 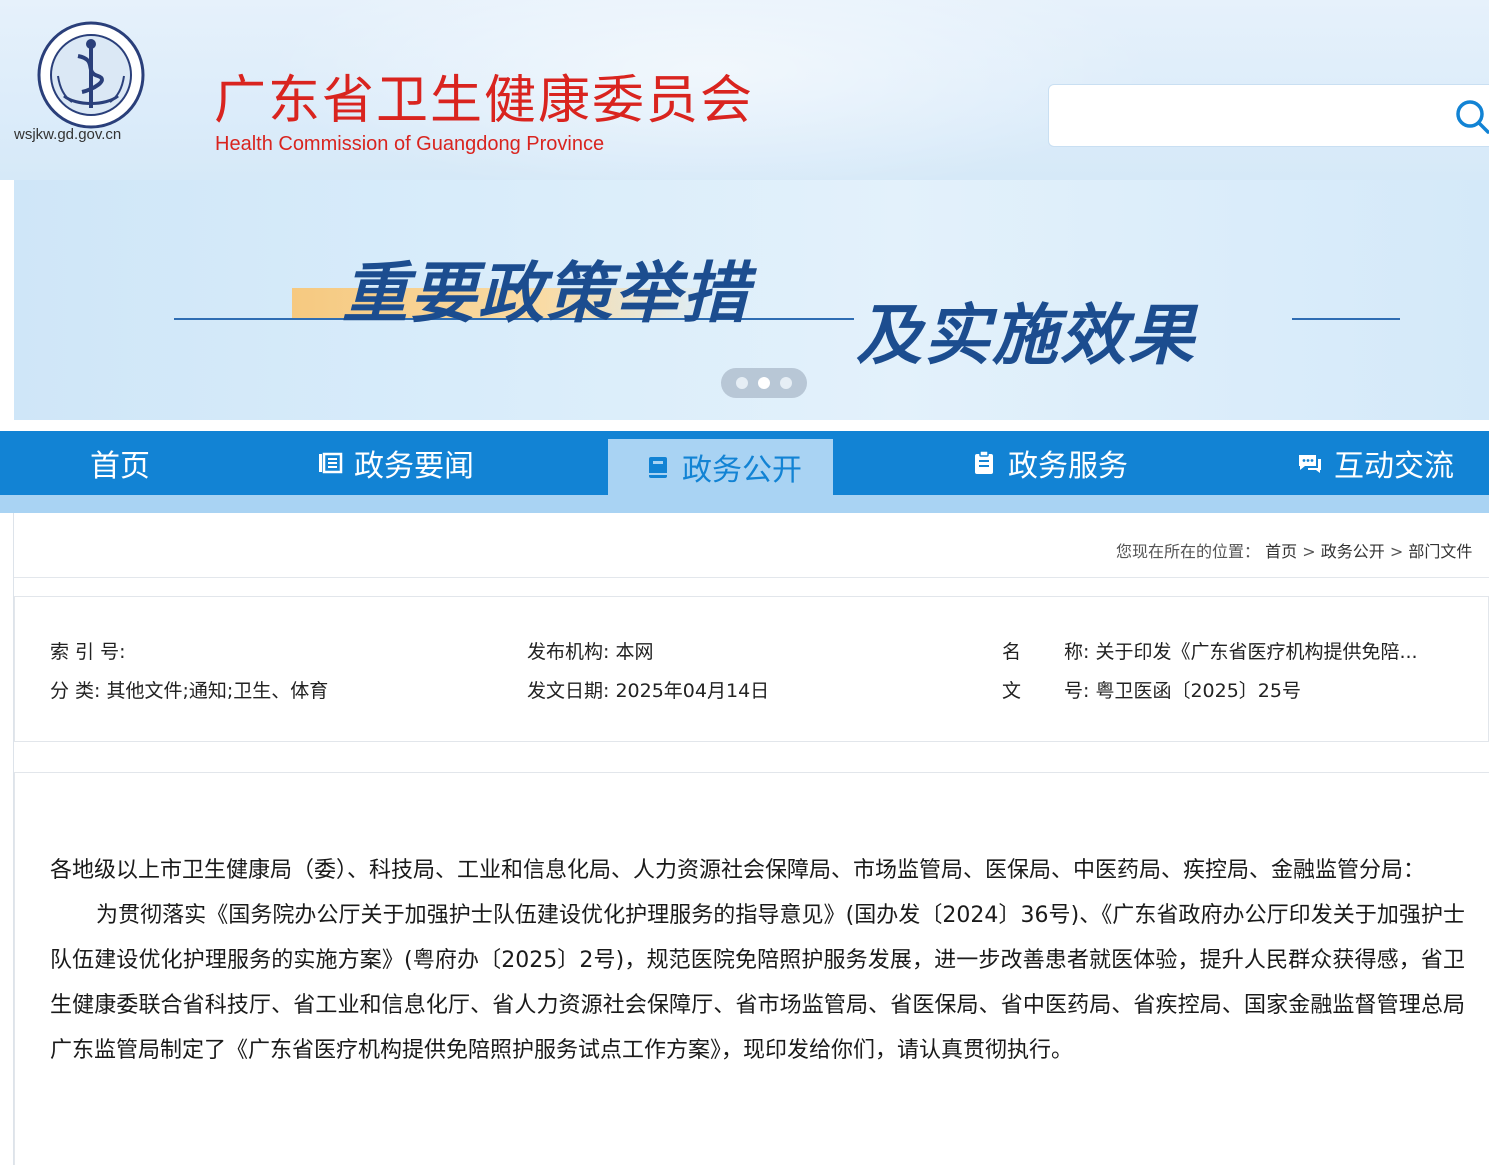 I want to click on breadcrumb: 您现在所在的位置： 首页 > 政务公开 > 部门文件, so click(x=1294, y=550).